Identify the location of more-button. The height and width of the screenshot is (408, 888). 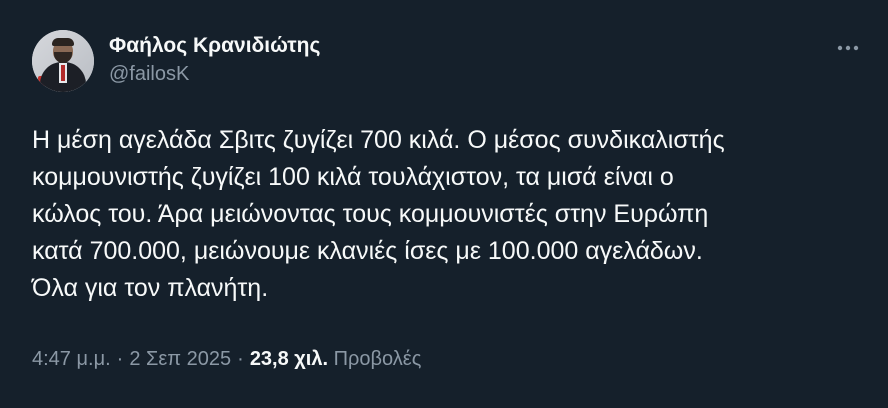
(848, 48).